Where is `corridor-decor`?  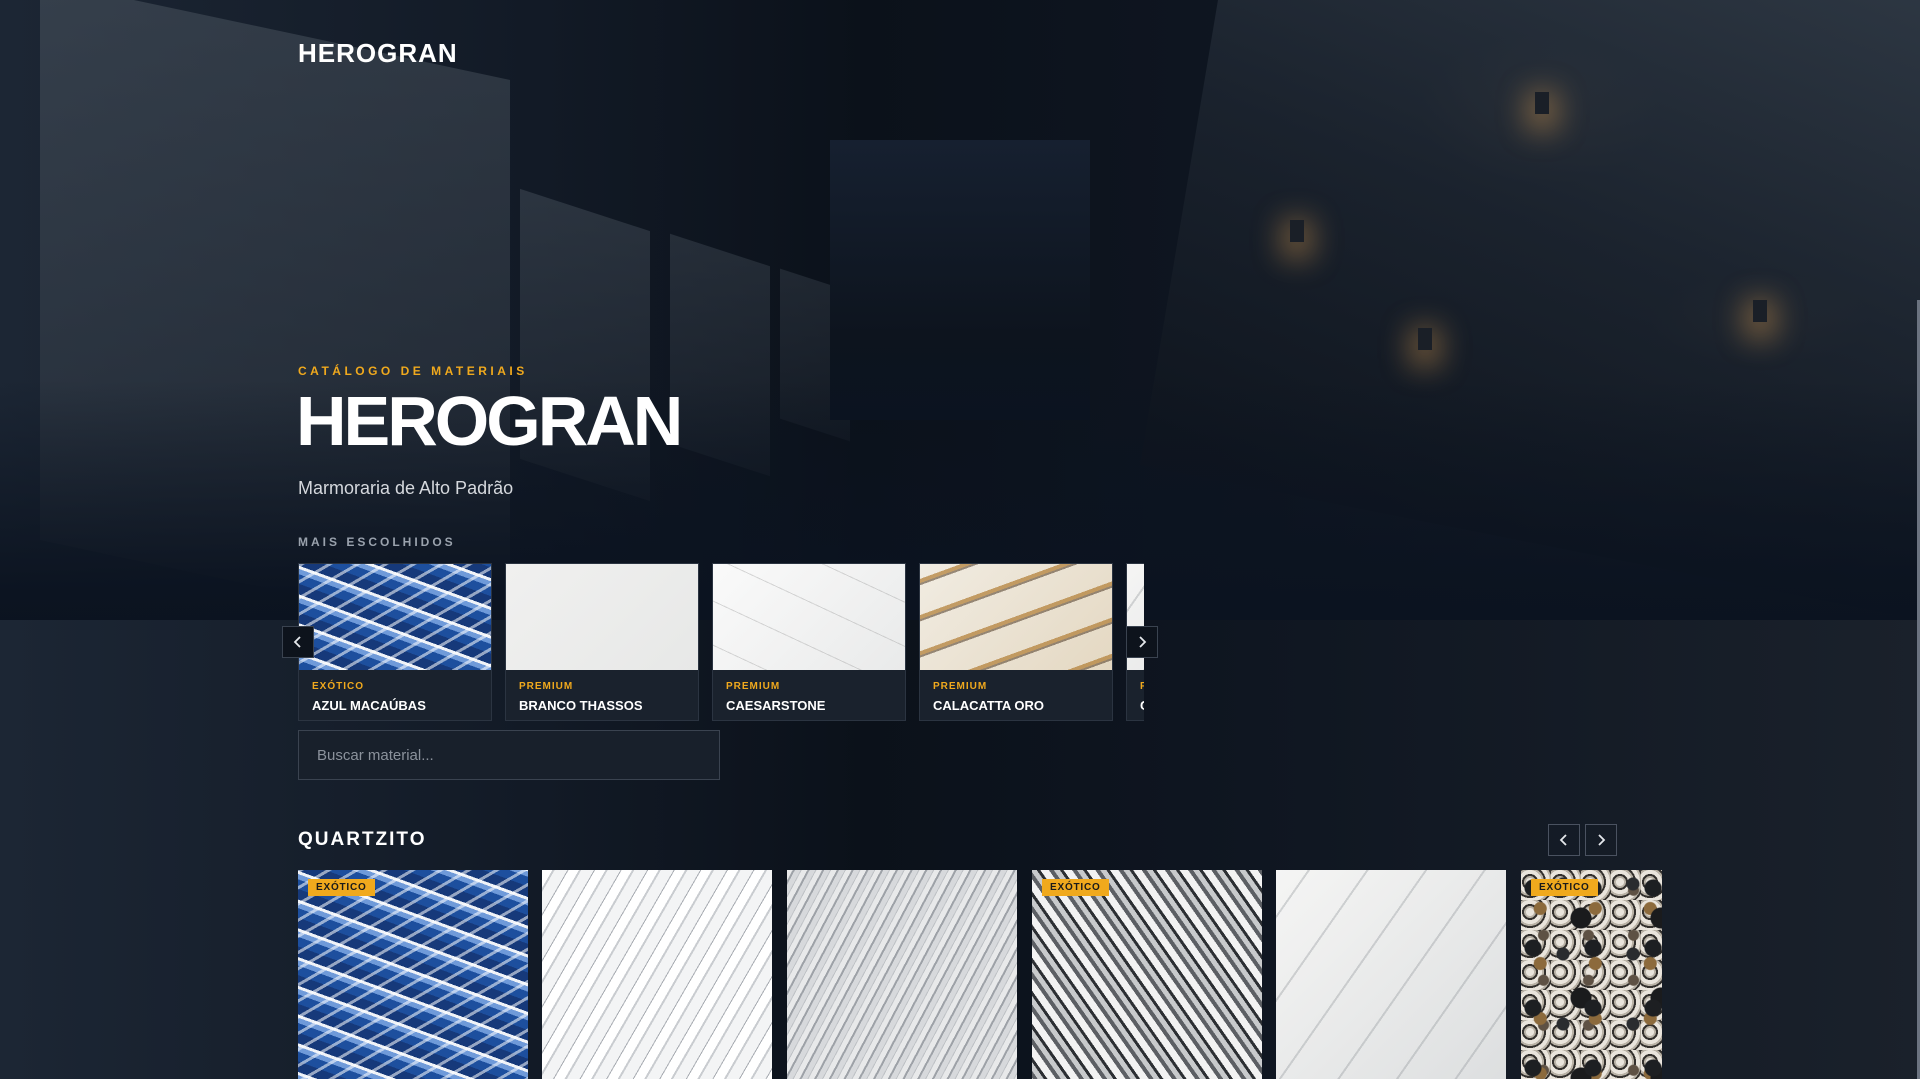
corridor-decor is located at coordinates (960, 280).